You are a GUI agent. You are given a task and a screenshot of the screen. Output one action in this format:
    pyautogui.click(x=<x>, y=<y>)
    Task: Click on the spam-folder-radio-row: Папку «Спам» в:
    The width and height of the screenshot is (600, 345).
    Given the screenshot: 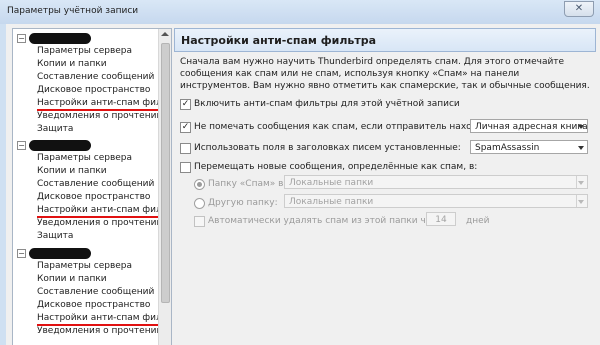 What is the action you would take?
    pyautogui.click(x=244, y=185)
    